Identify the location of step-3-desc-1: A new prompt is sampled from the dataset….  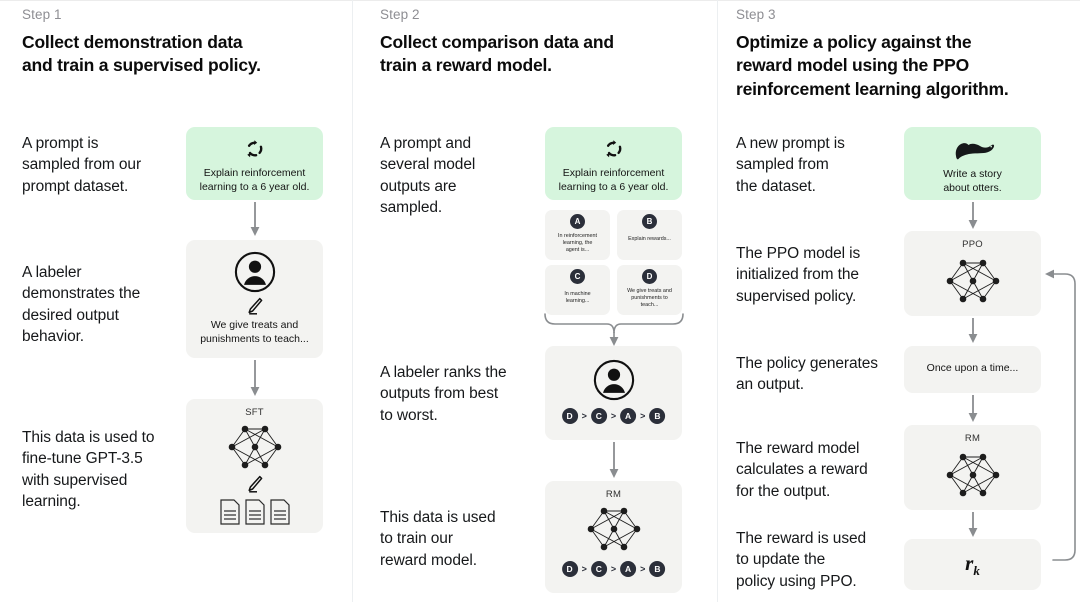
(790, 165).